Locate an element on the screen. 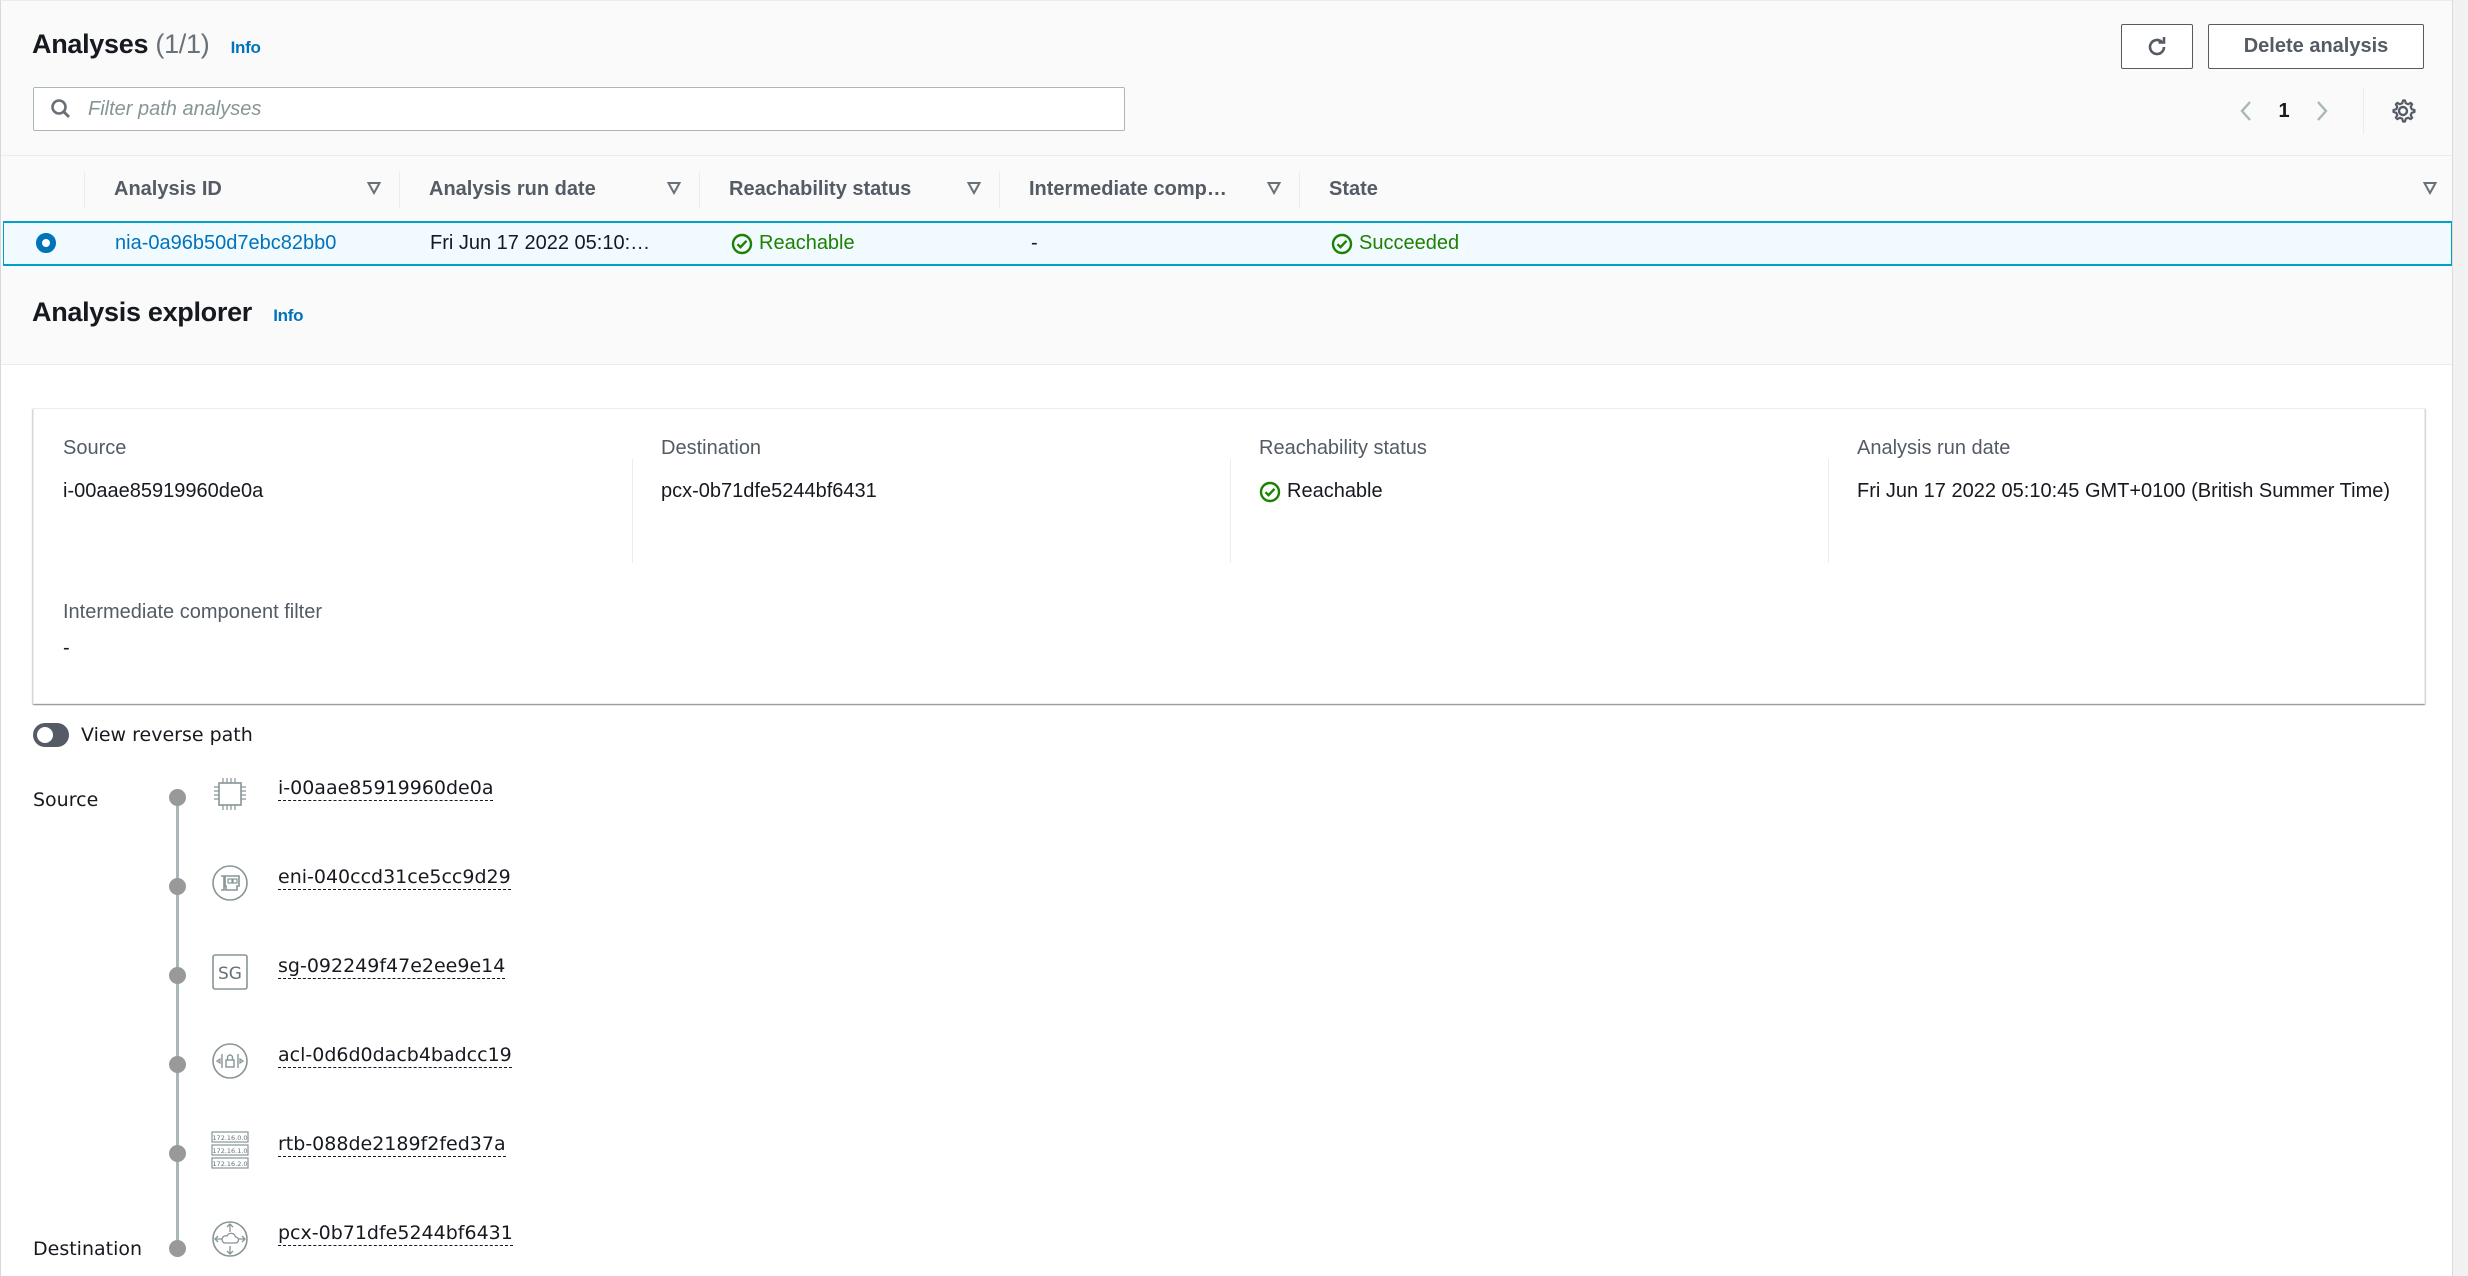 Image resolution: width=2468 pixels, height=1276 pixels. chevron-right-icon is located at coordinates (2322, 111).